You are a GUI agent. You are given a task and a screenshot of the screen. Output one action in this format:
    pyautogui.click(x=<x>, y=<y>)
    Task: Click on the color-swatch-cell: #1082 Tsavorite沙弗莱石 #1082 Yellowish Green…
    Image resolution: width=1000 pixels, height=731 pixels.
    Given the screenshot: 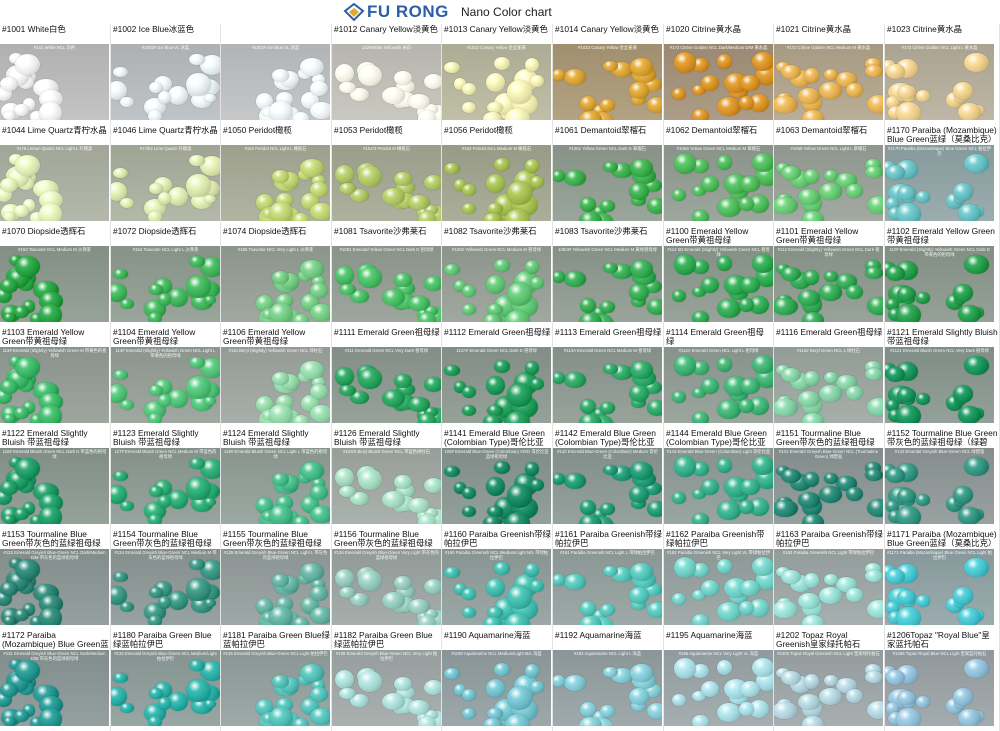 What is the action you would take?
    pyautogui.click(x=497, y=276)
    